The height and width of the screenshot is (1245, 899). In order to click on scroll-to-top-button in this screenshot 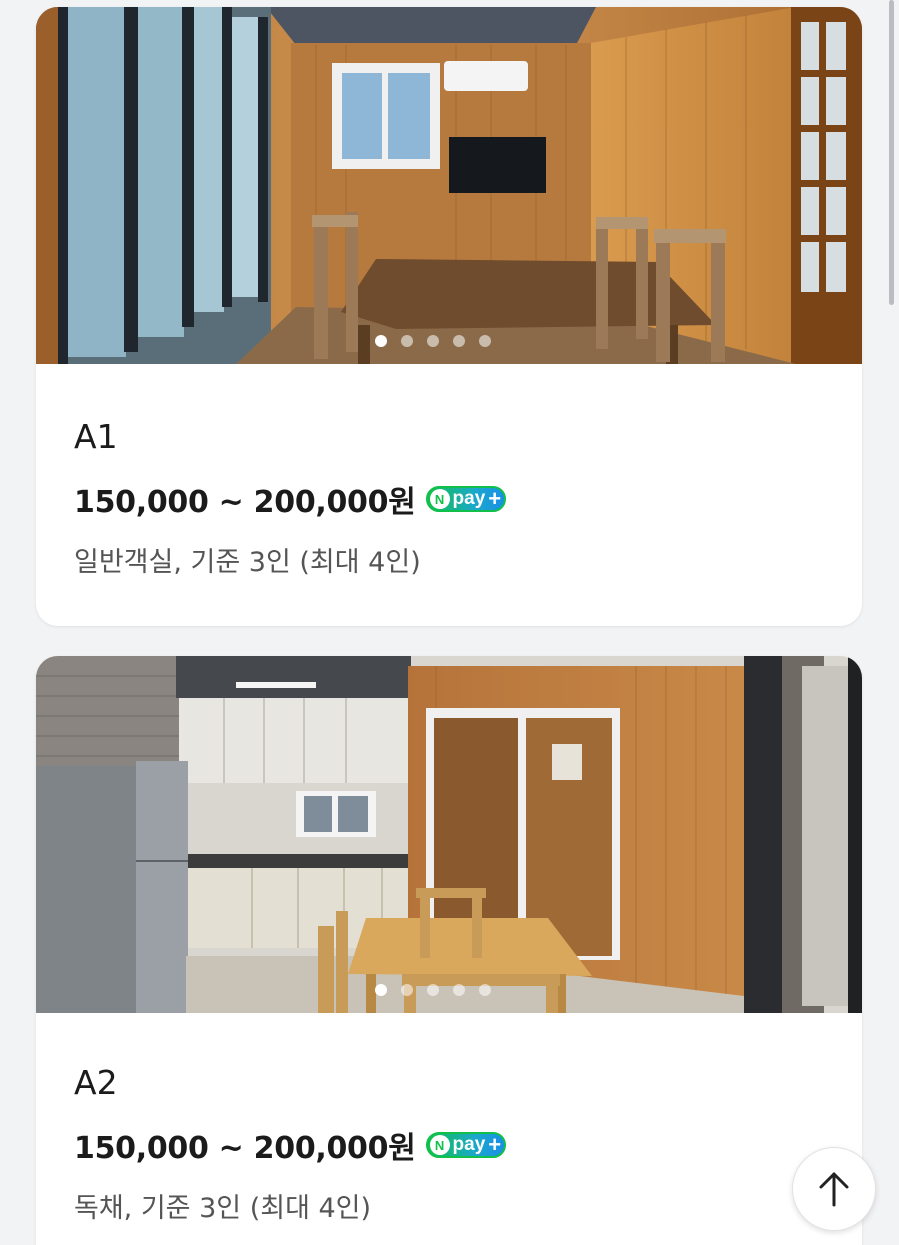, I will do `click(834, 1189)`.